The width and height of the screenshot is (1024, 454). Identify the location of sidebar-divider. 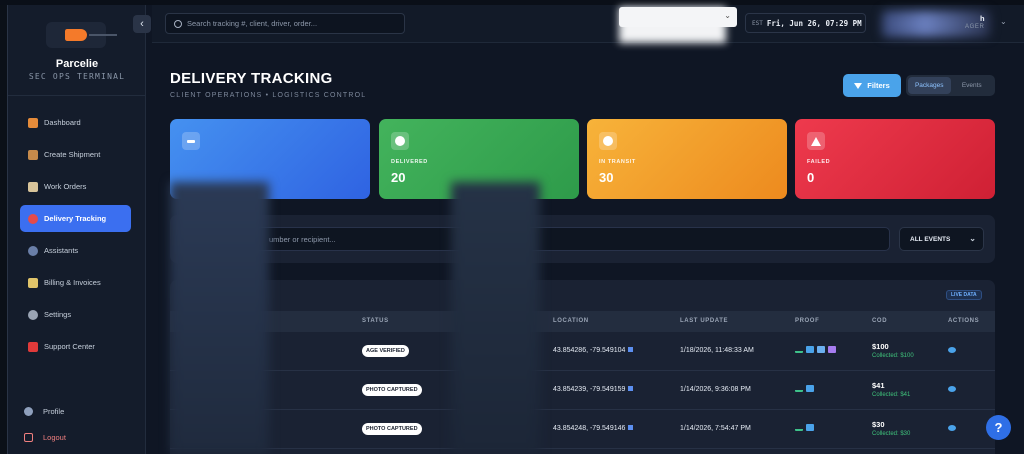
(77, 95).